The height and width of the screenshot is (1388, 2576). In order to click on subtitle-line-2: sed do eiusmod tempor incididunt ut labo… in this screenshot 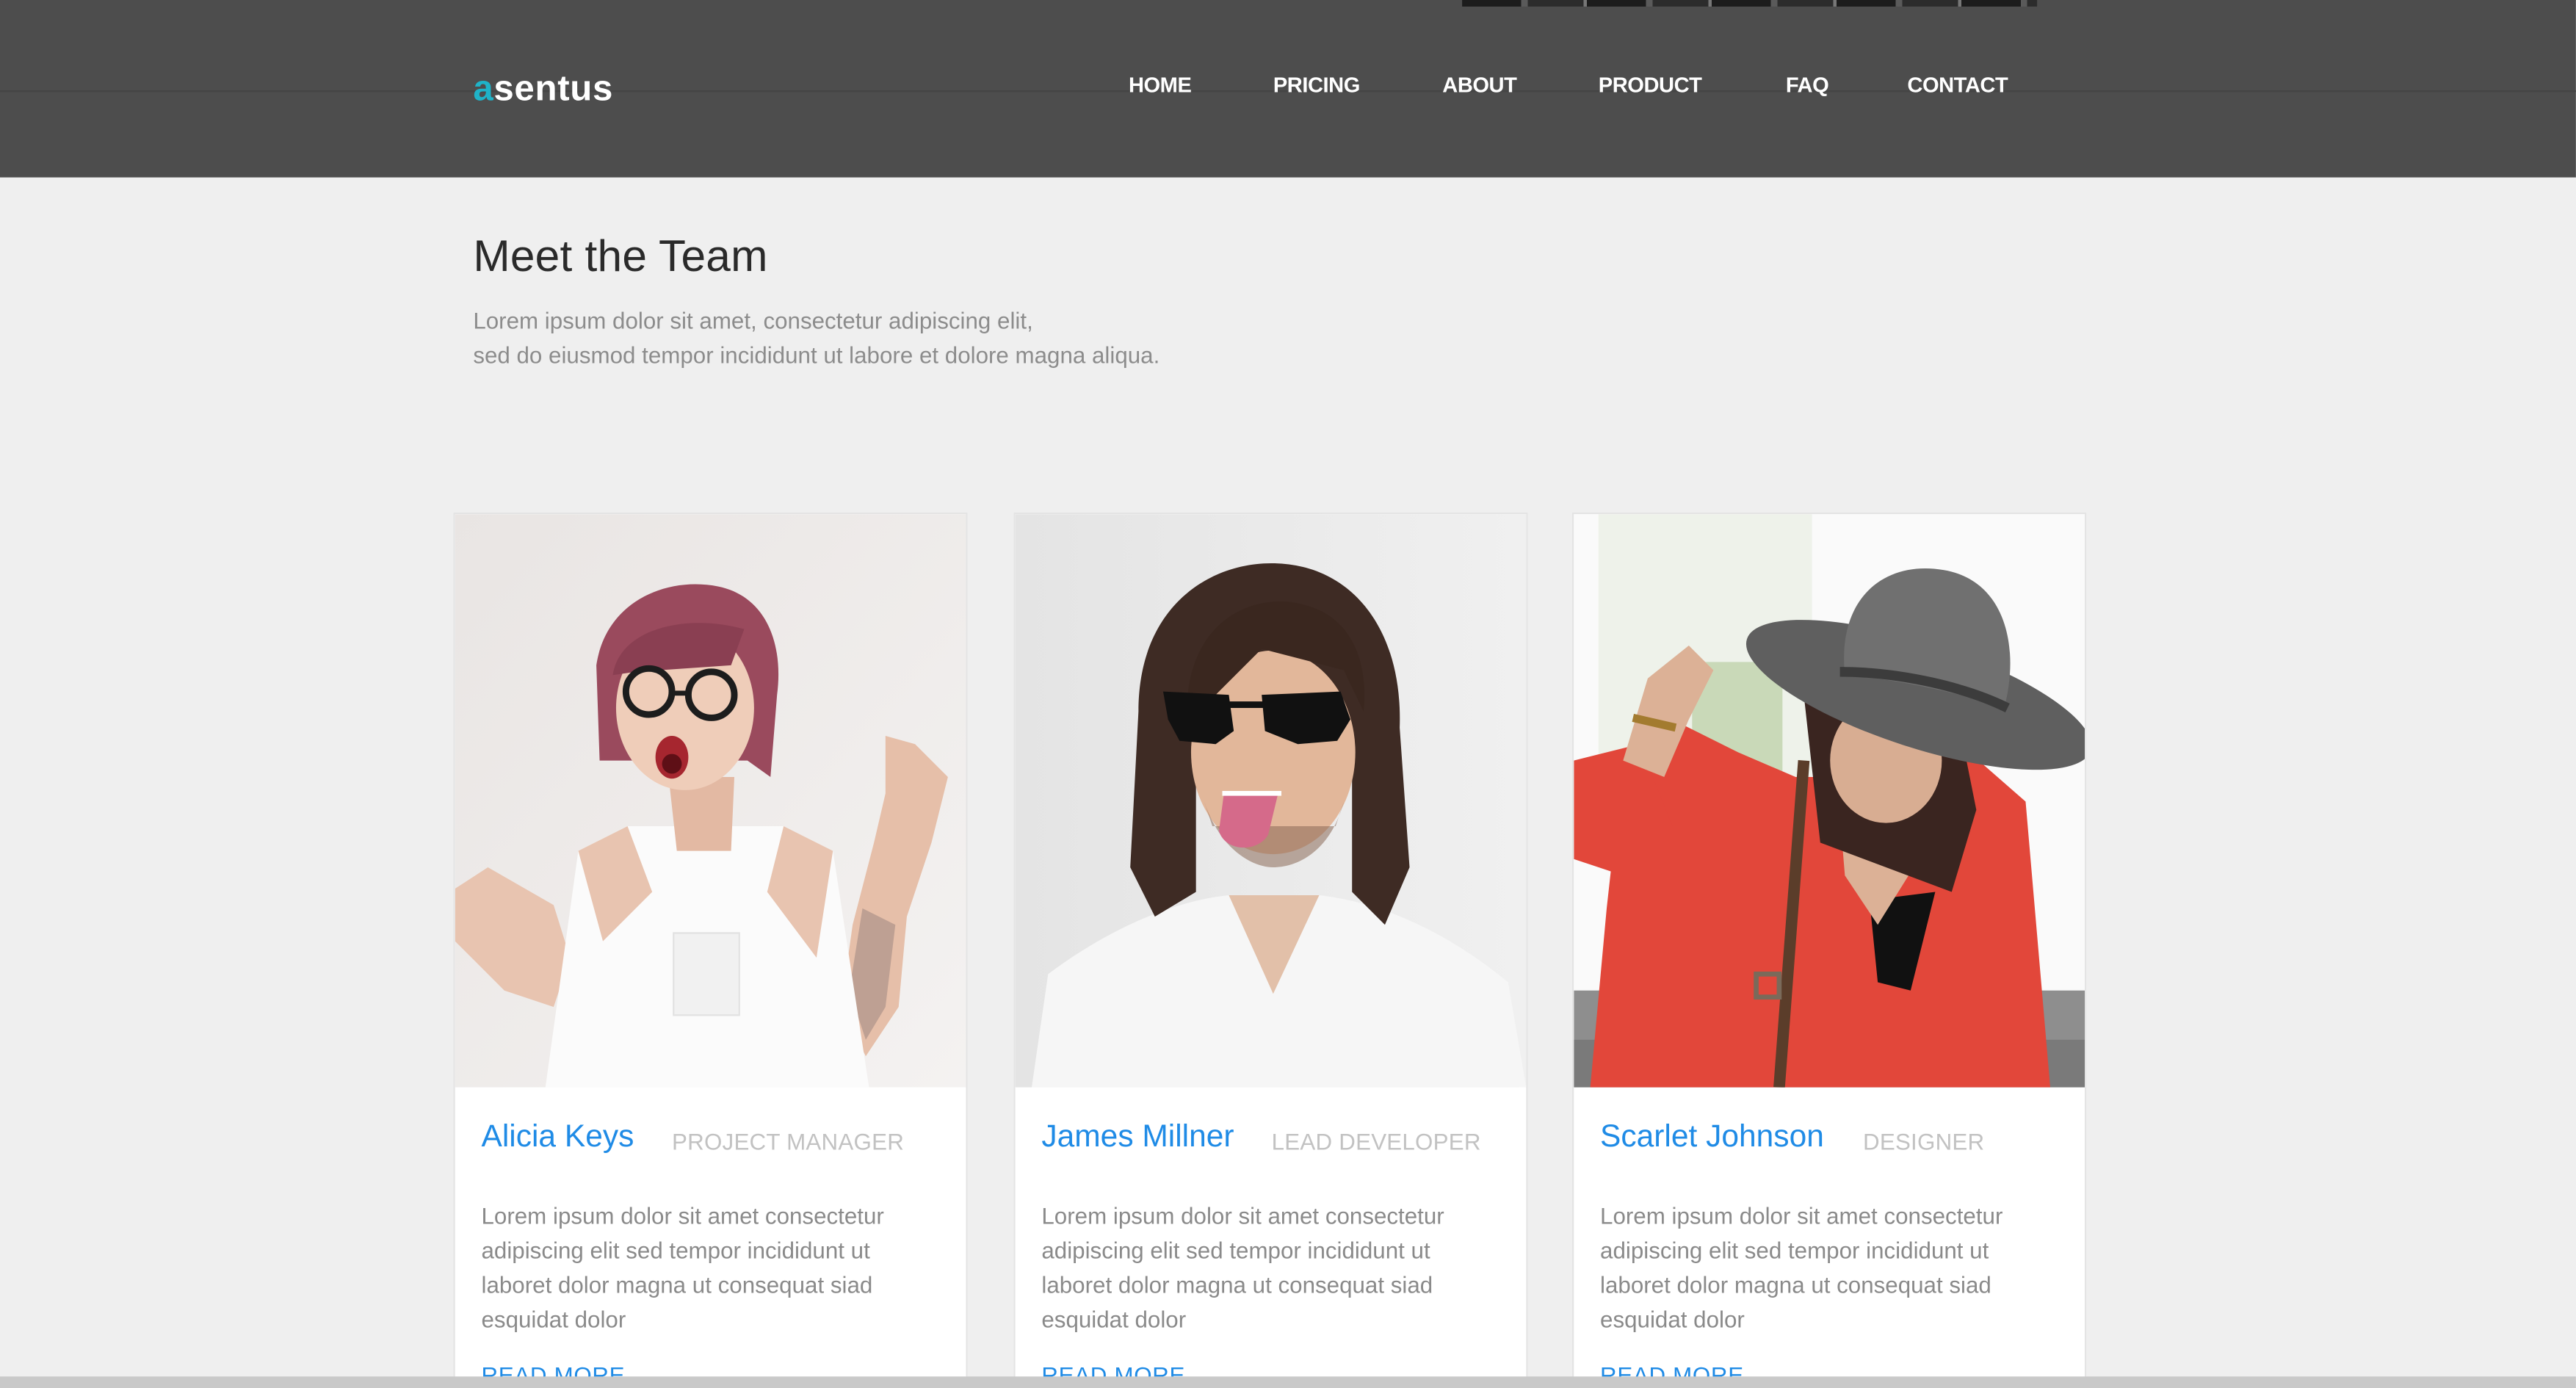, I will do `click(816, 355)`.